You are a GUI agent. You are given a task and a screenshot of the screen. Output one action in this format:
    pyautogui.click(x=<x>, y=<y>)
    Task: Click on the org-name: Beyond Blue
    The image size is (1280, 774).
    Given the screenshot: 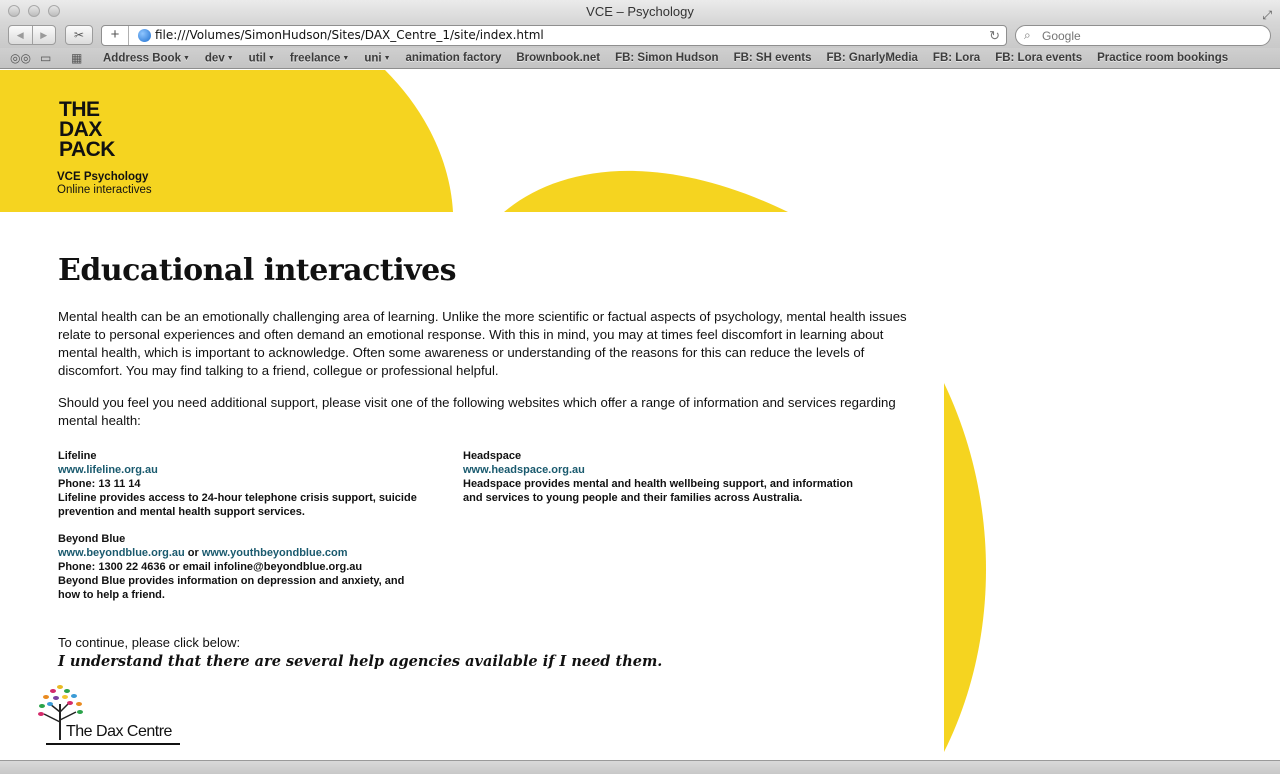 What is the action you would take?
    pyautogui.click(x=92, y=539)
    